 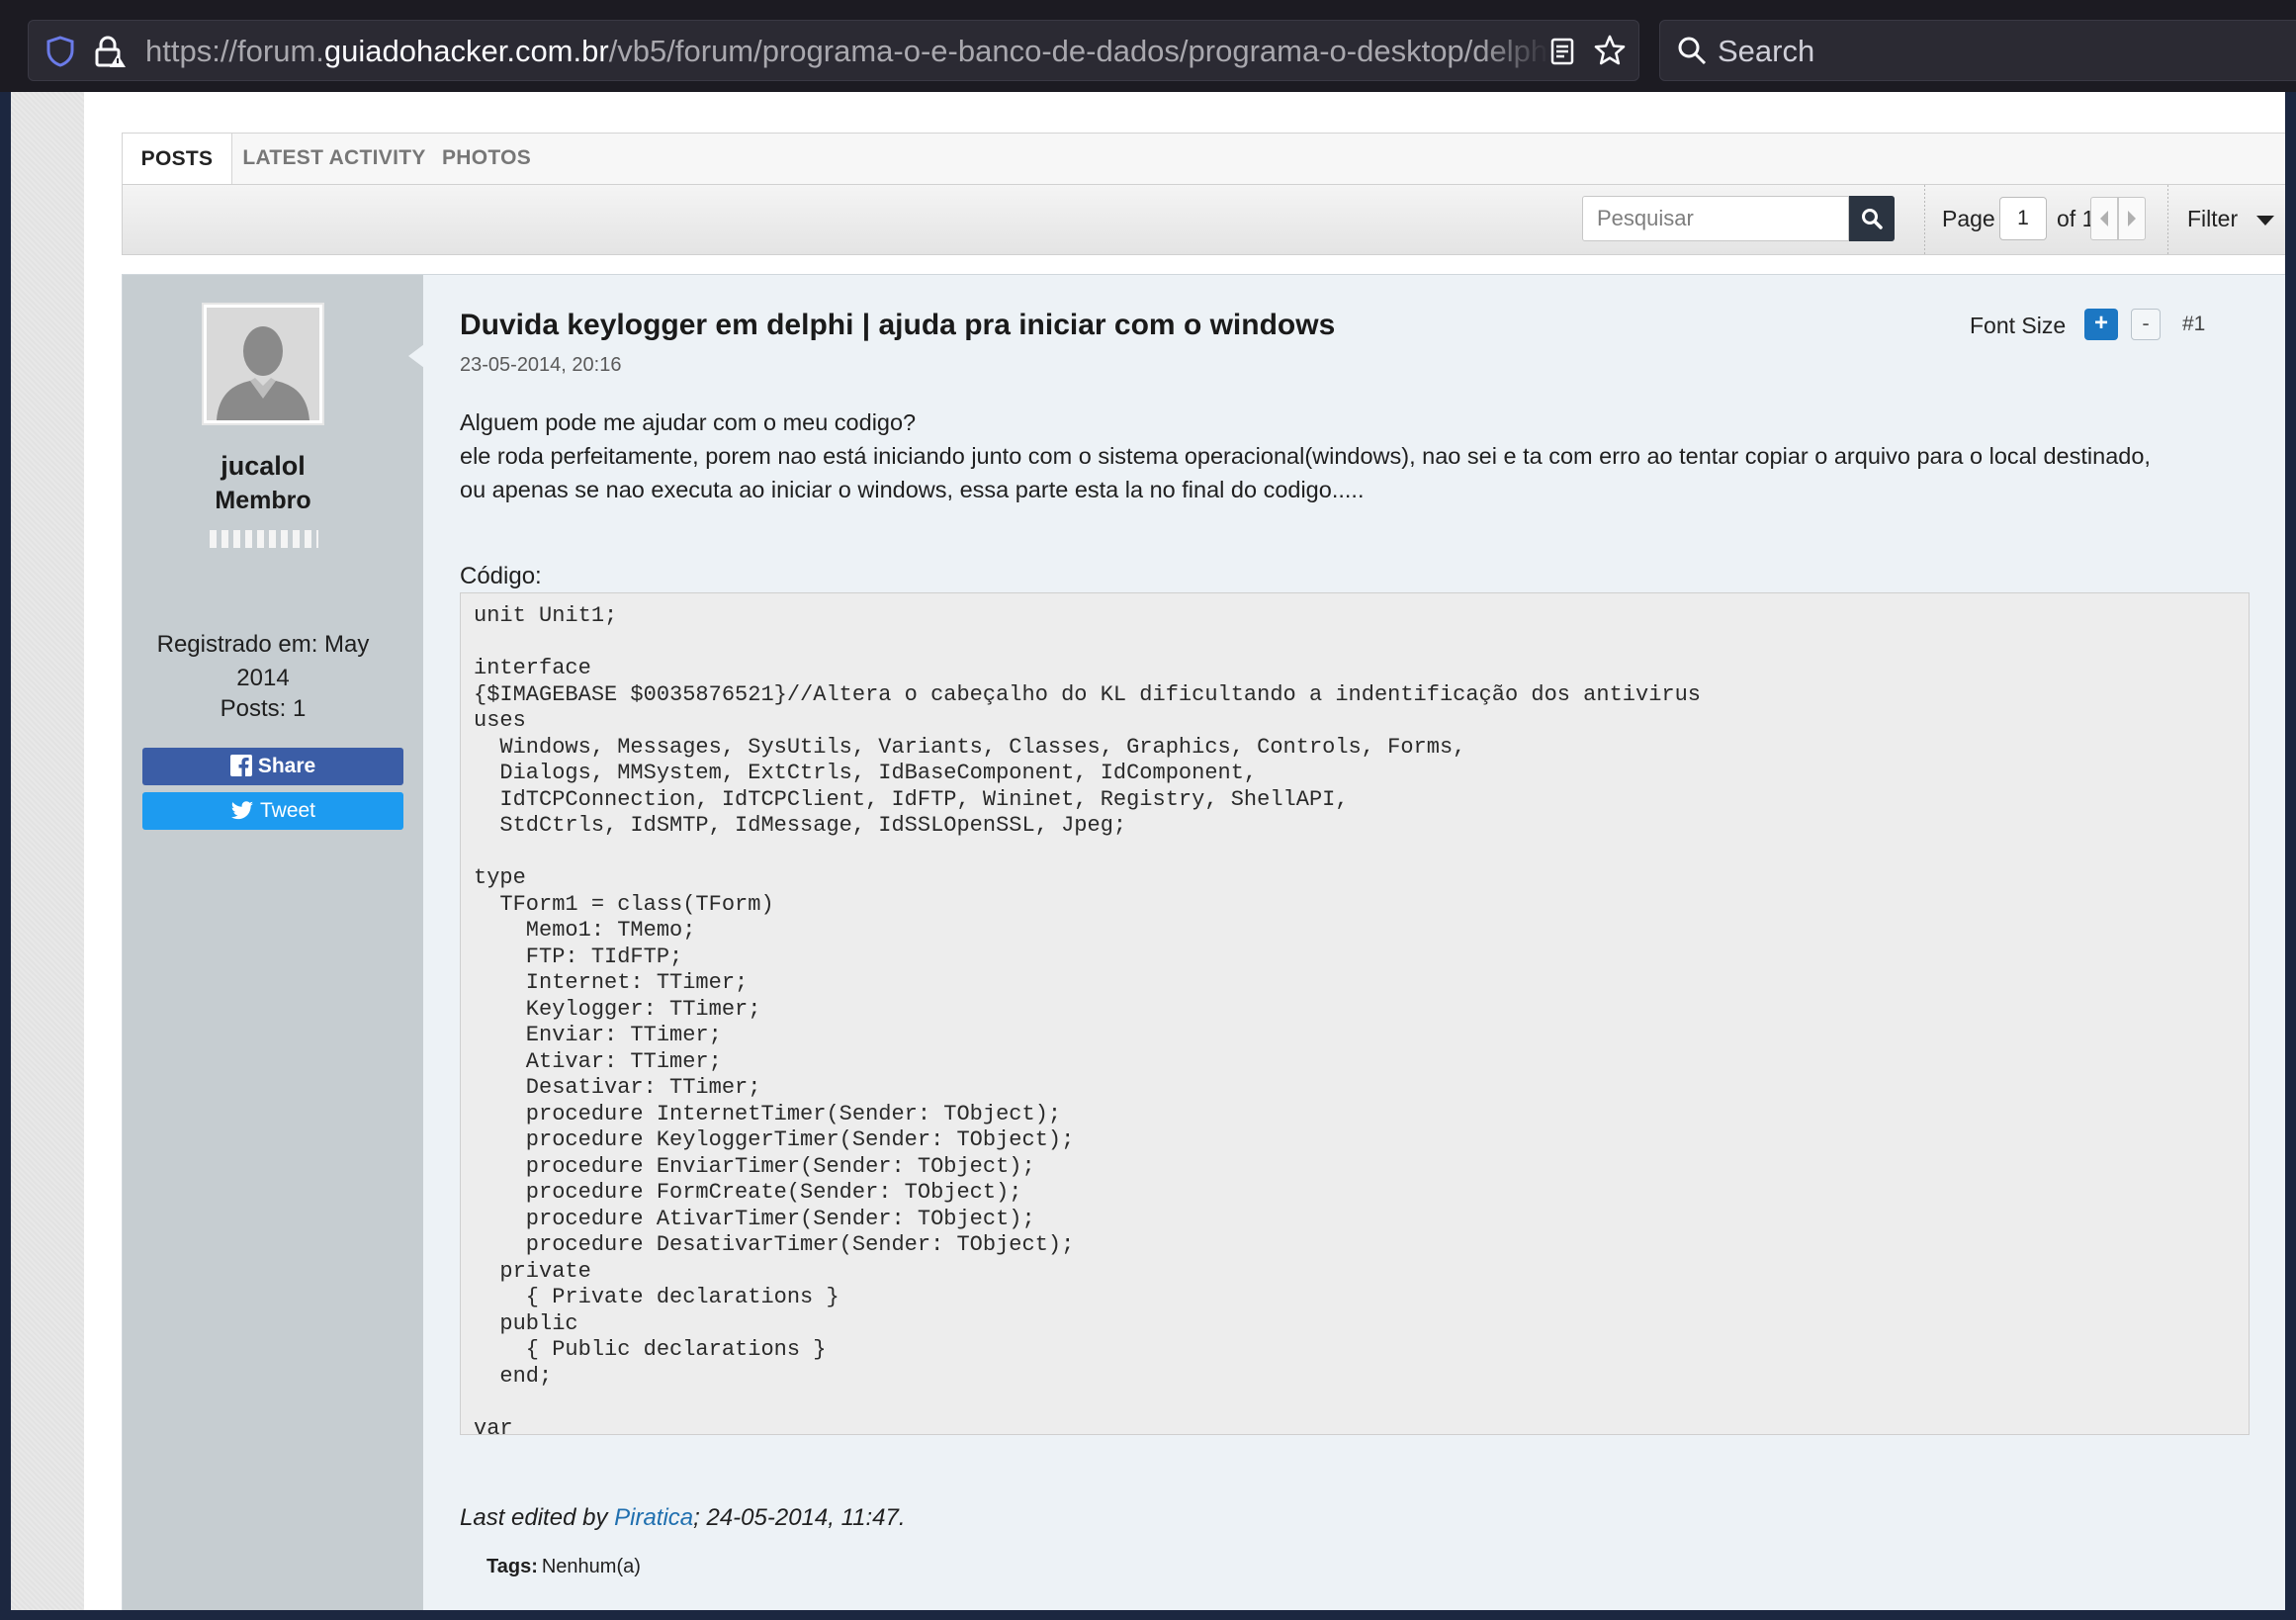 I want to click on chevron-left-icon, so click(x=2104, y=218).